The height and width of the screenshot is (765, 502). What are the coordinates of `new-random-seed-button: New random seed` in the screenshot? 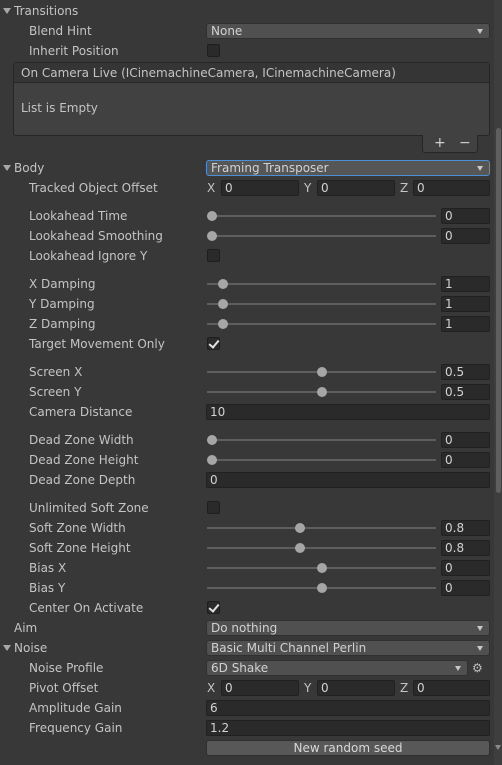 It's located at (348, 748).